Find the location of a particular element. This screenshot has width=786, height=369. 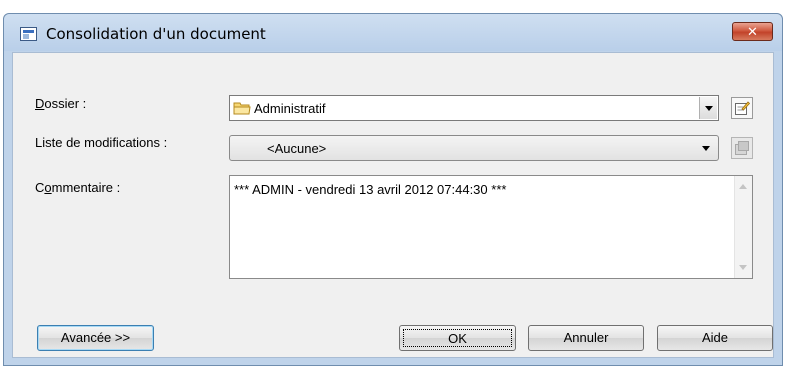

folder-label: Dossier : is located at coordinates (60, 103).